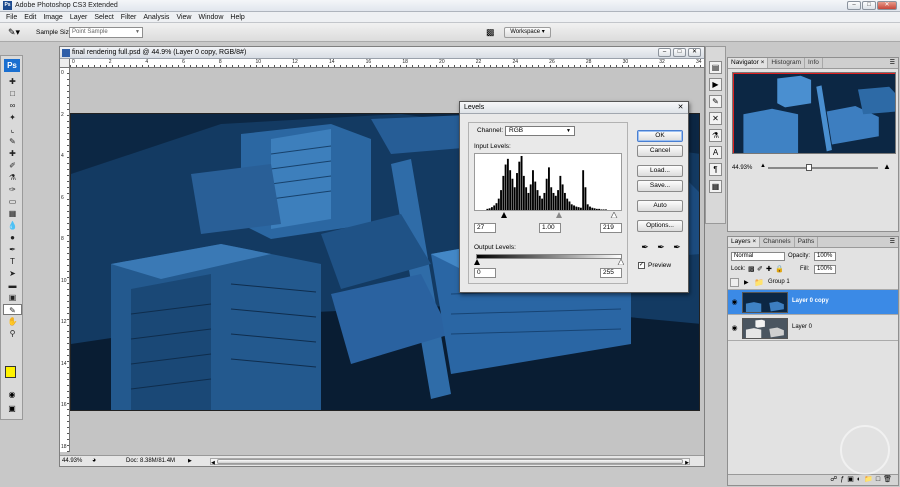 Image resolution: width=900 pixels, height=487 pixels. What do you see at coordinates (854, 5) in the screenshot?
I see `minimize-button: –` at bounding box center [854, 5].